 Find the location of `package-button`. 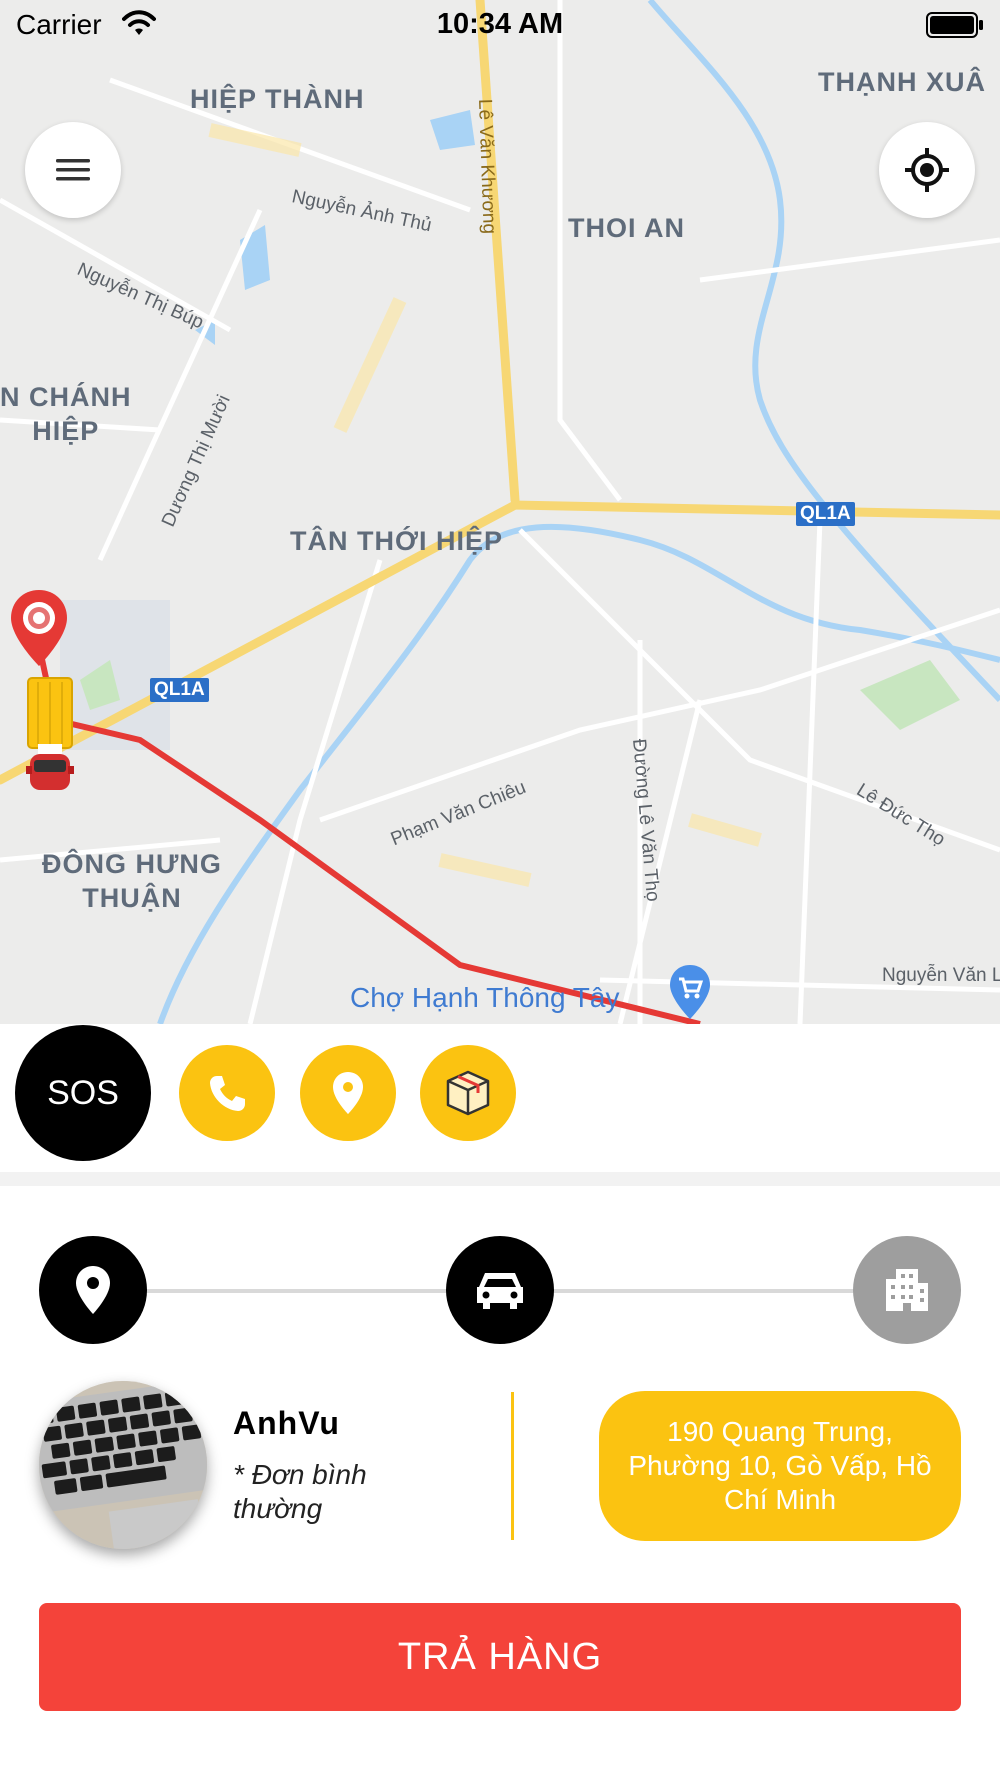

package-button is located at coordinates (468, 1093).